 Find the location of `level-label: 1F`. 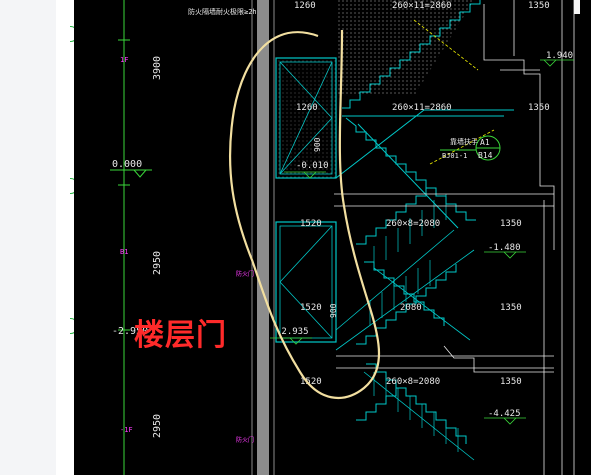

level-label: 1F is located at coordinates (124, 60).